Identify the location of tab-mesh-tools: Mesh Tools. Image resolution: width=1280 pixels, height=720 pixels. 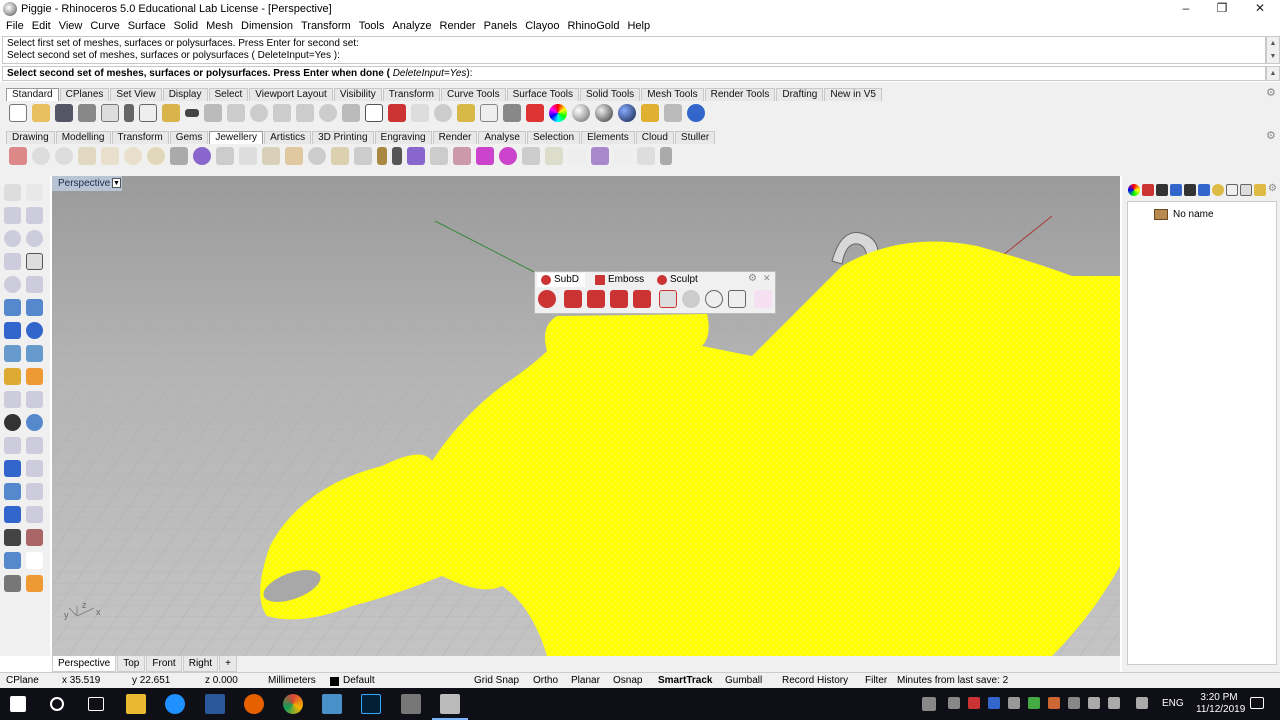
(672, 94).